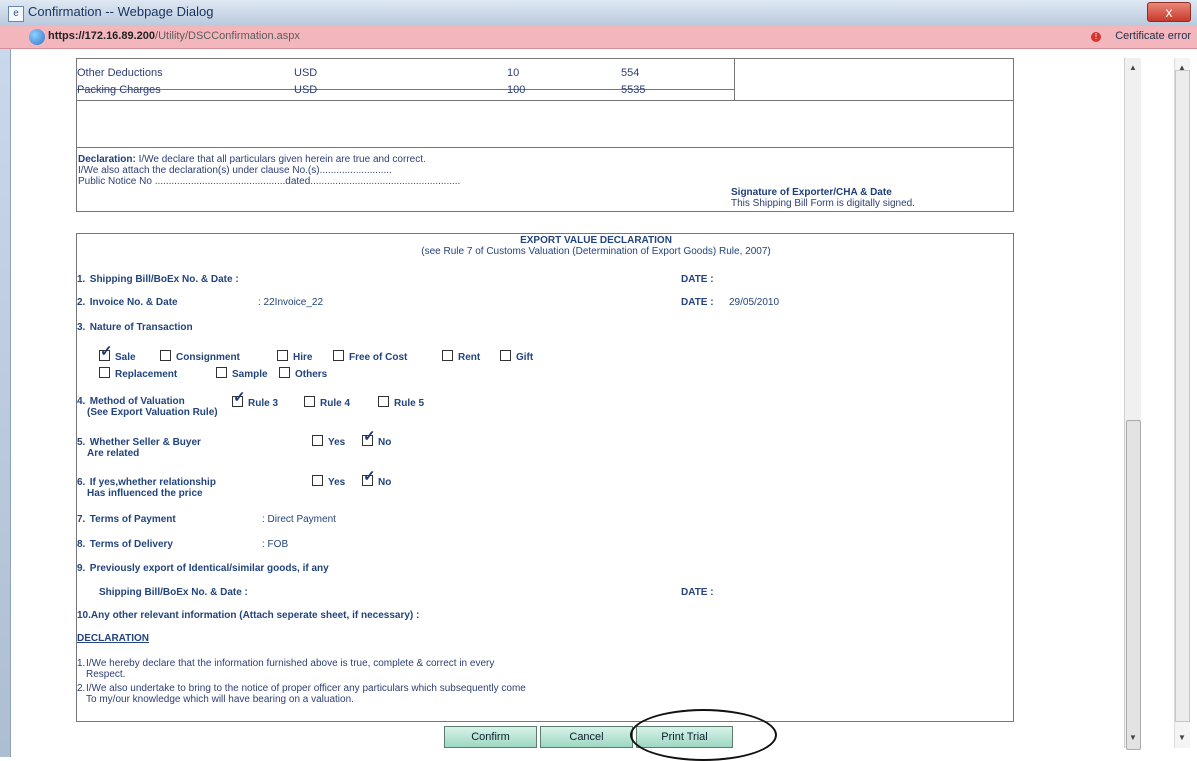  I want to click on invoice-date-value: 29/05/2010, so click(754, 302).